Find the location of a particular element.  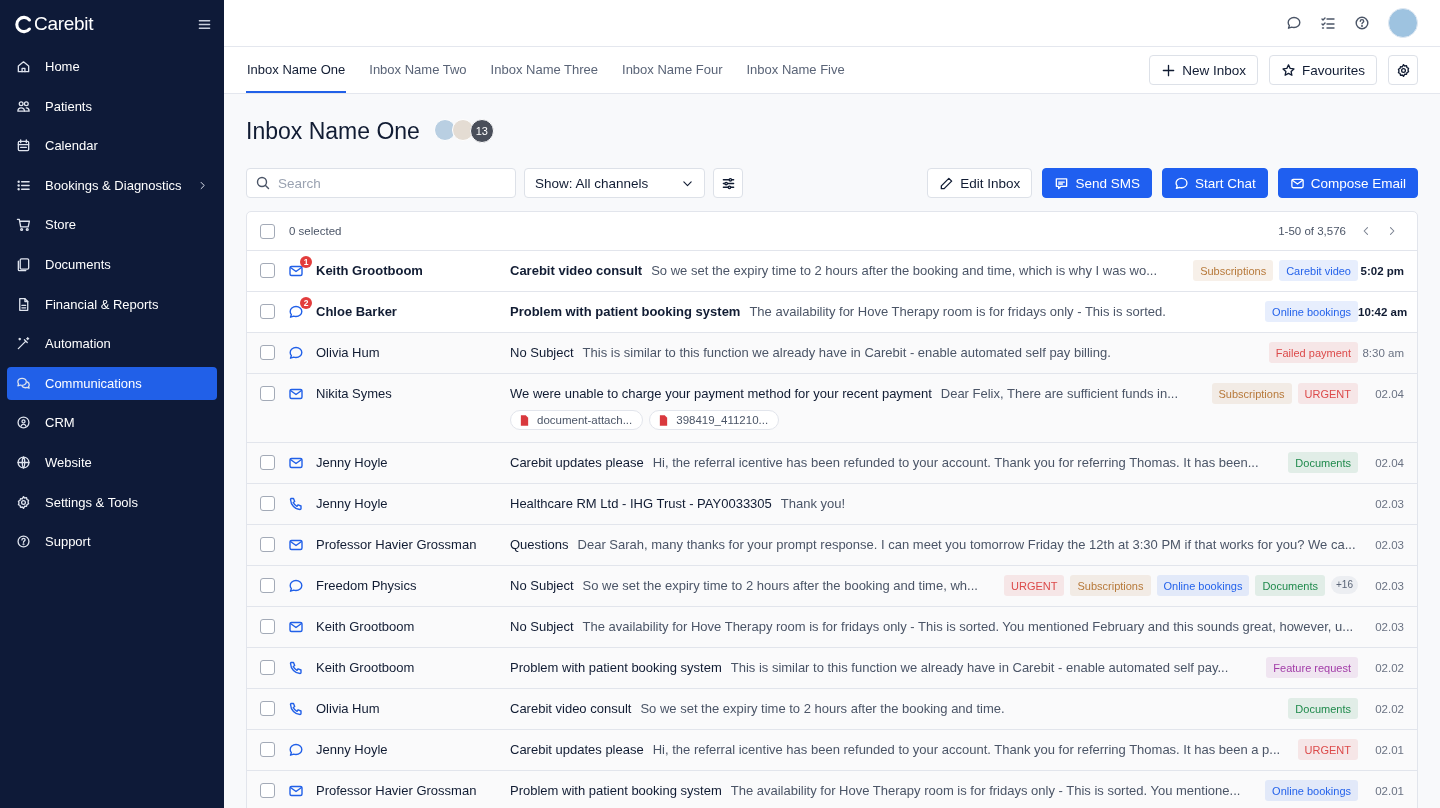

channel-dropdown: Show: All channels is located at coordinates (614, 183).